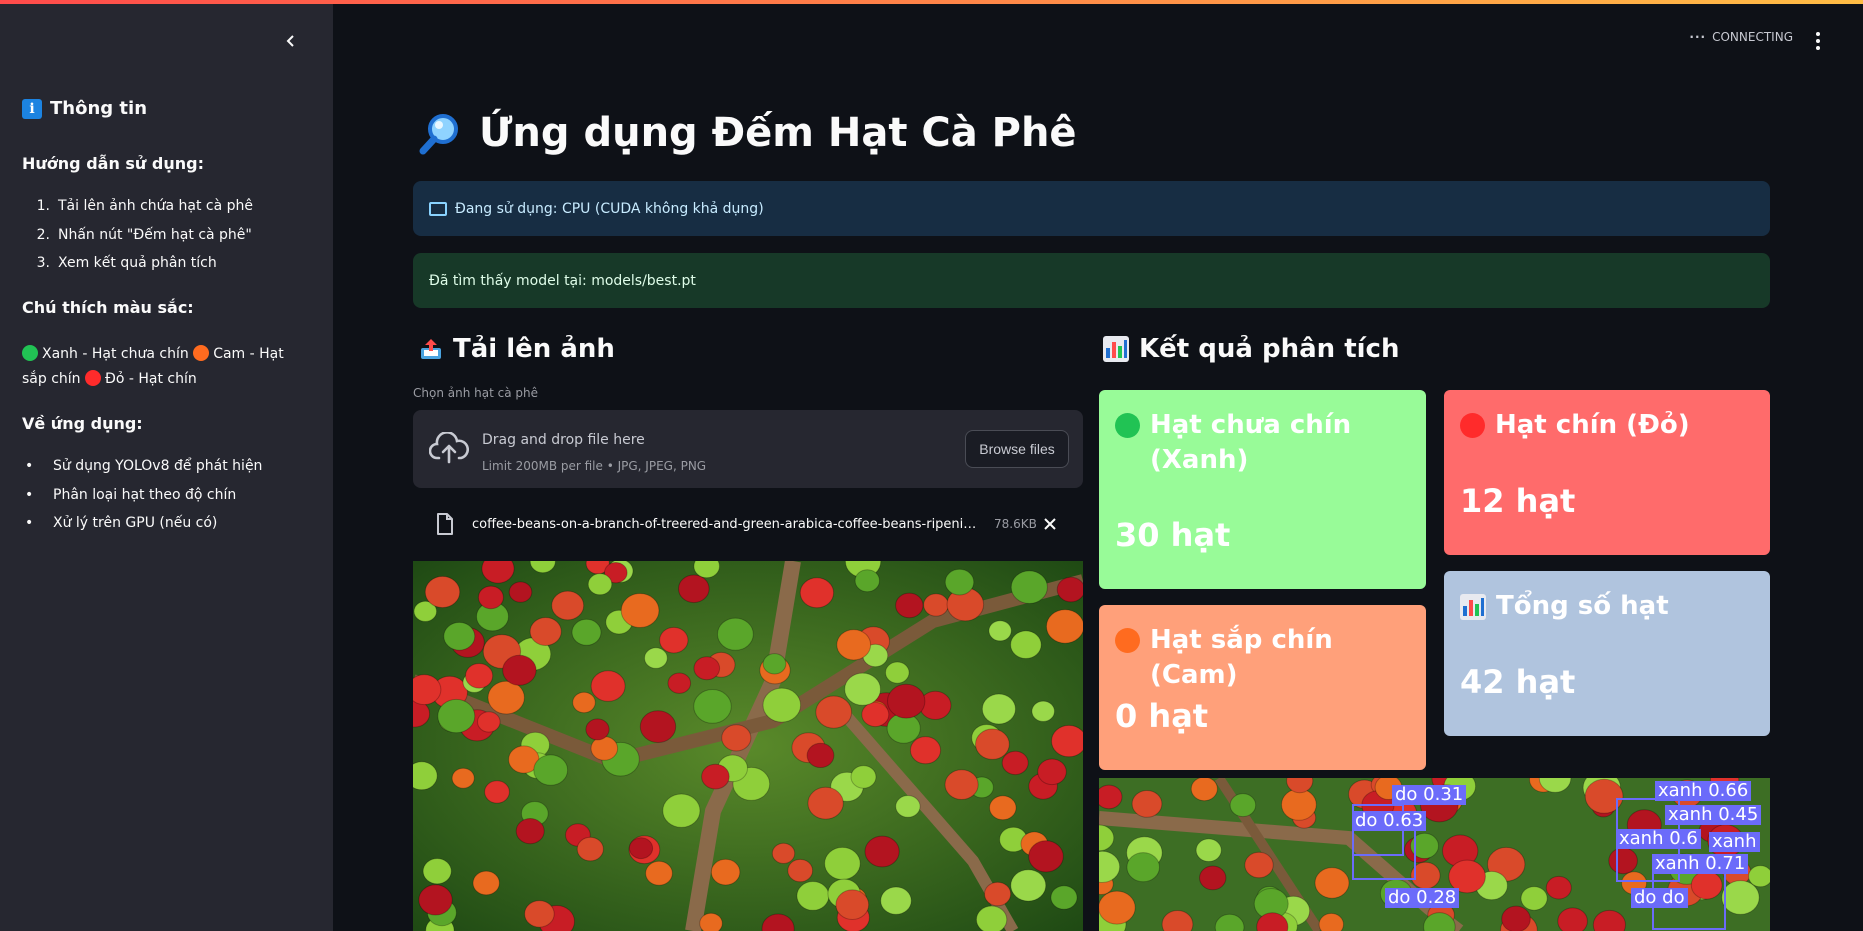 The image size is (1863, 931). I want to click on page-title: Ứng dụng Đếm Hạt Cà Phê, so click(748, 133).